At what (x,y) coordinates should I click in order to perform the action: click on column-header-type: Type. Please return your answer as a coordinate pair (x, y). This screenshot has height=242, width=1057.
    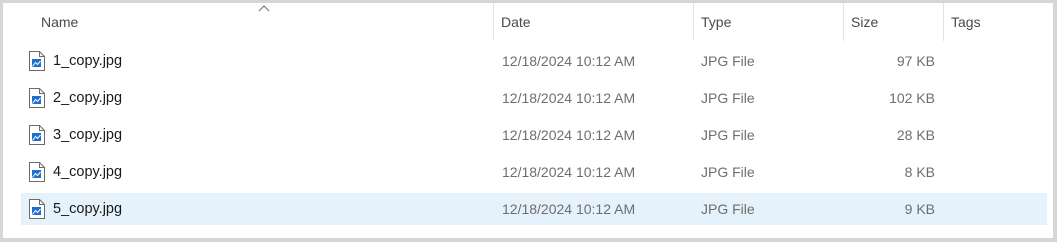
    Looking at the image, I should click on (768, 22).